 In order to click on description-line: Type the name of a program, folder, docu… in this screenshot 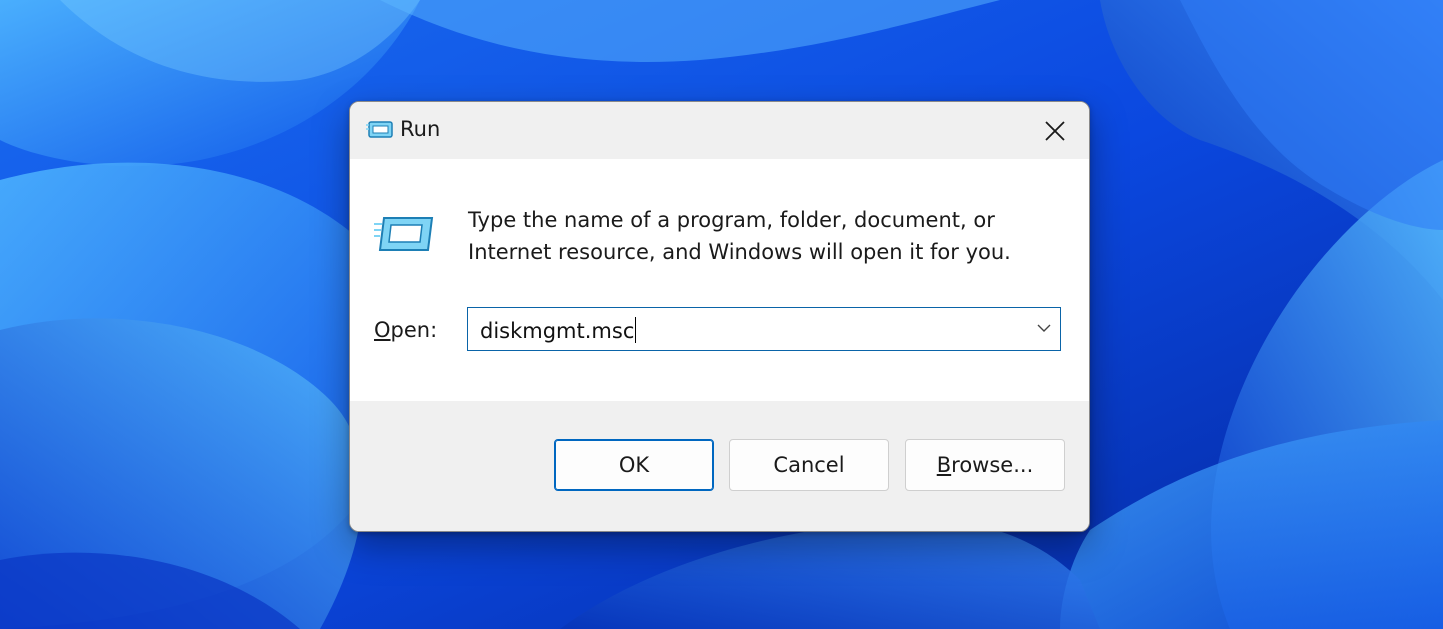, I will do `click(731, 220)`.